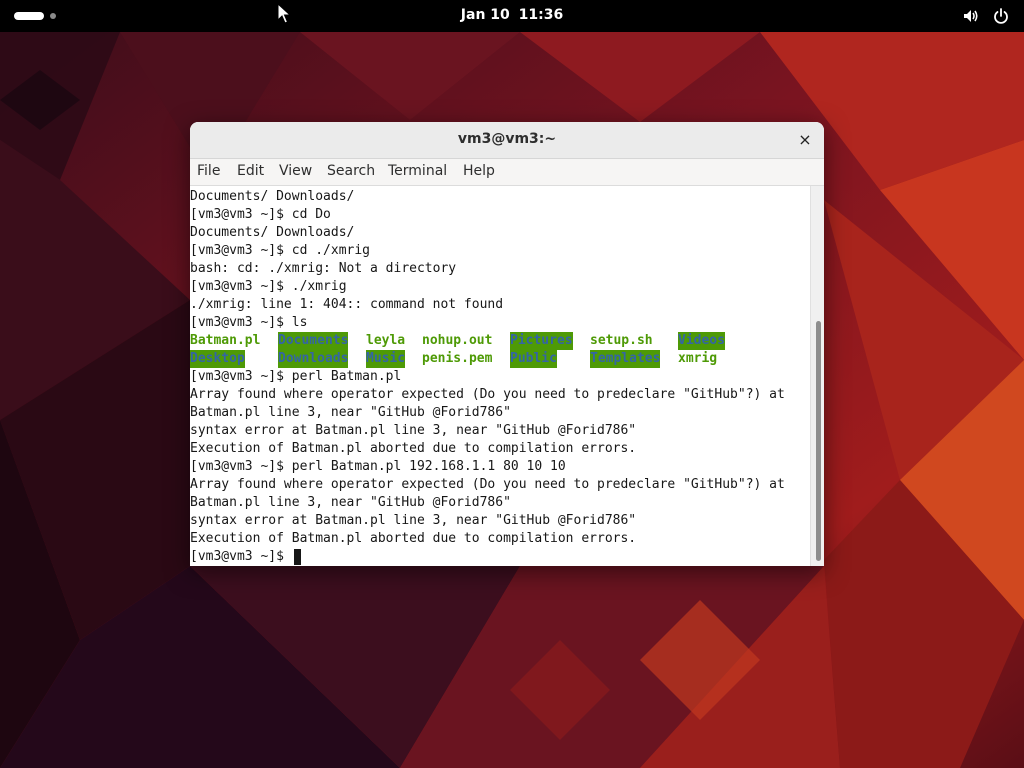 Image resolution: width=1024 pixels, height=768 pixels. I want to click on terminal-line: [vm3@vm3 ~]$ perl Batman.pl, so click(296, 376).